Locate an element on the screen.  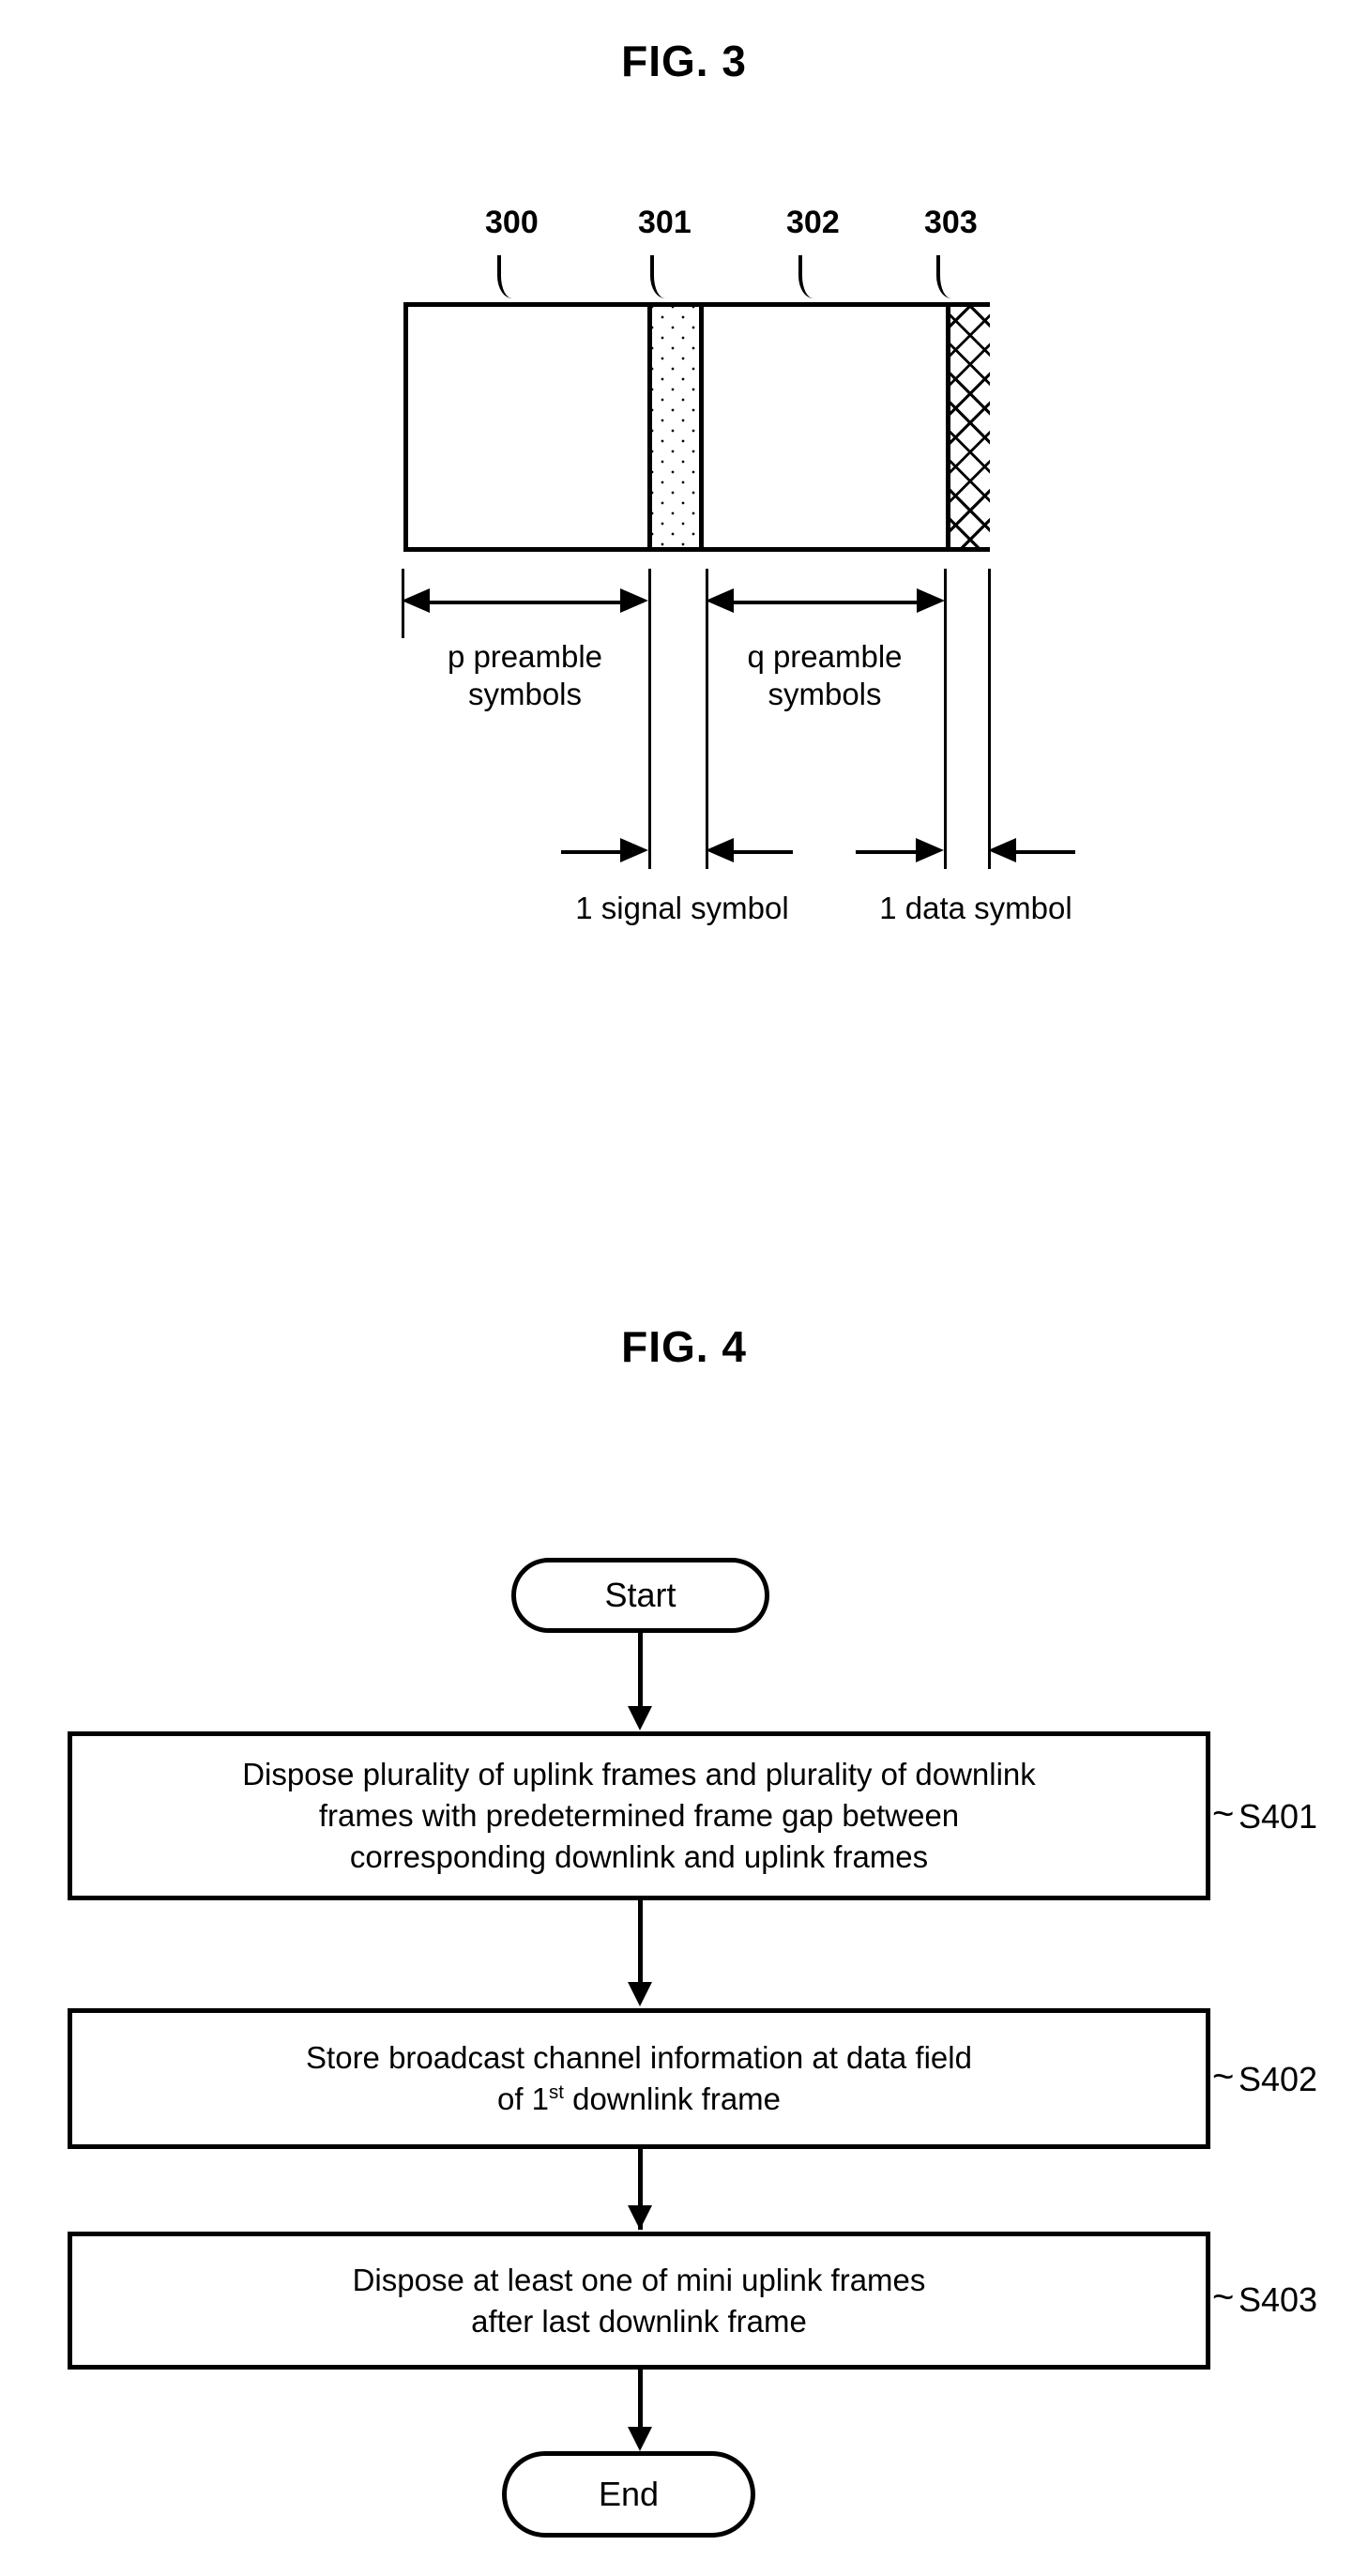
step-leader-s401: ~ is located at coordinates (1223, 1814).